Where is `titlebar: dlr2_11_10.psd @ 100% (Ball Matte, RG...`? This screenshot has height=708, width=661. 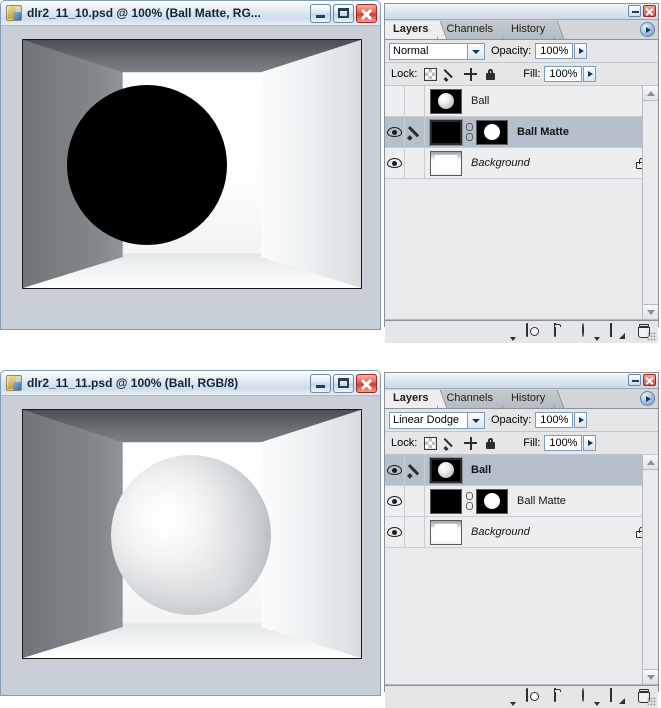 titlebar: dlr2_11_10.psd @ 100% (Ball Matte, RG... is located at coordinates (190, 13).